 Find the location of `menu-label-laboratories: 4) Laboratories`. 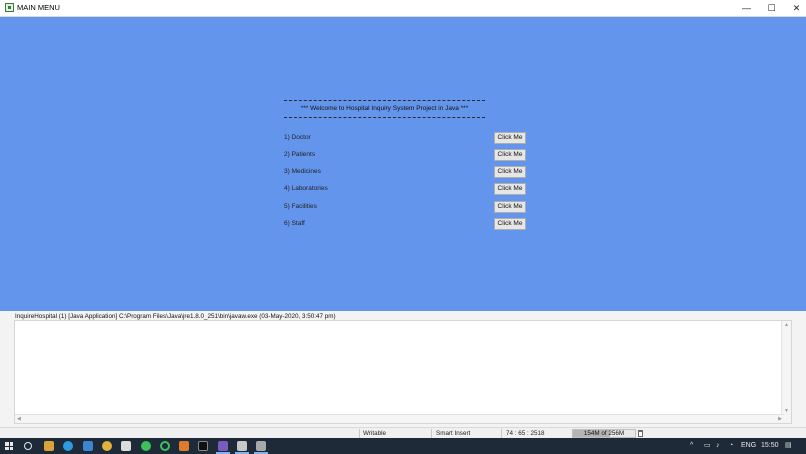

menu-label-laboratories: 4) Laboratories is located at coordinates (306, 188).